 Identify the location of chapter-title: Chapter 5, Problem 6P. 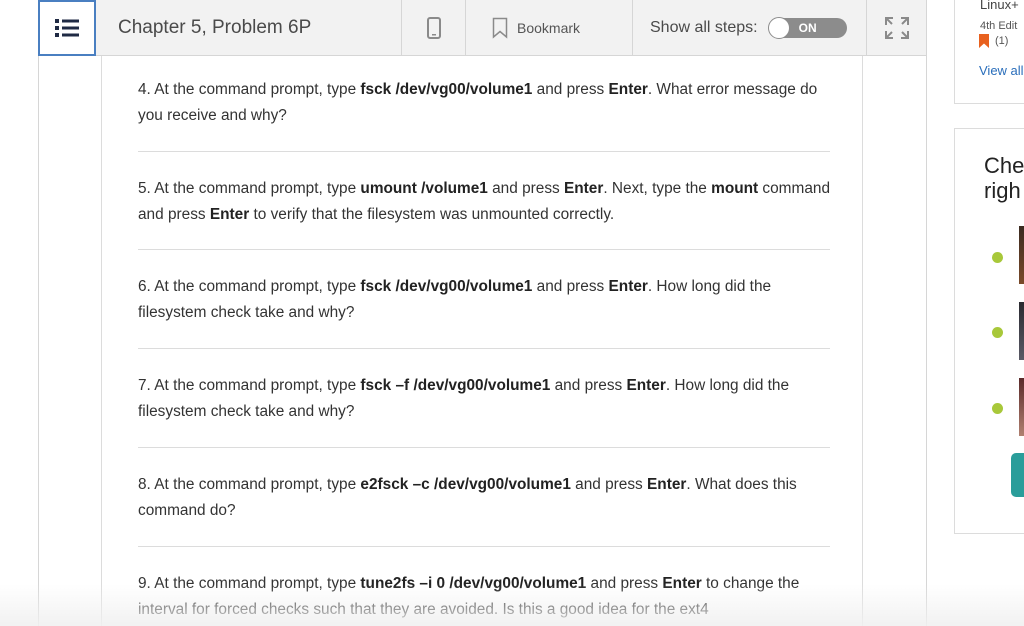
(249, 27).